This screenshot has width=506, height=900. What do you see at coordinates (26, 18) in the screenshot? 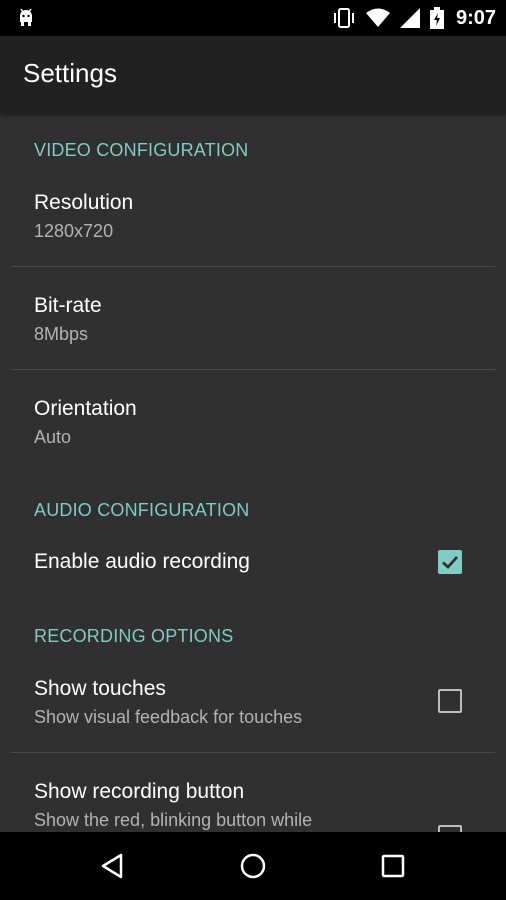
I see `android-debug-icon` at bounding box center [26, 18].